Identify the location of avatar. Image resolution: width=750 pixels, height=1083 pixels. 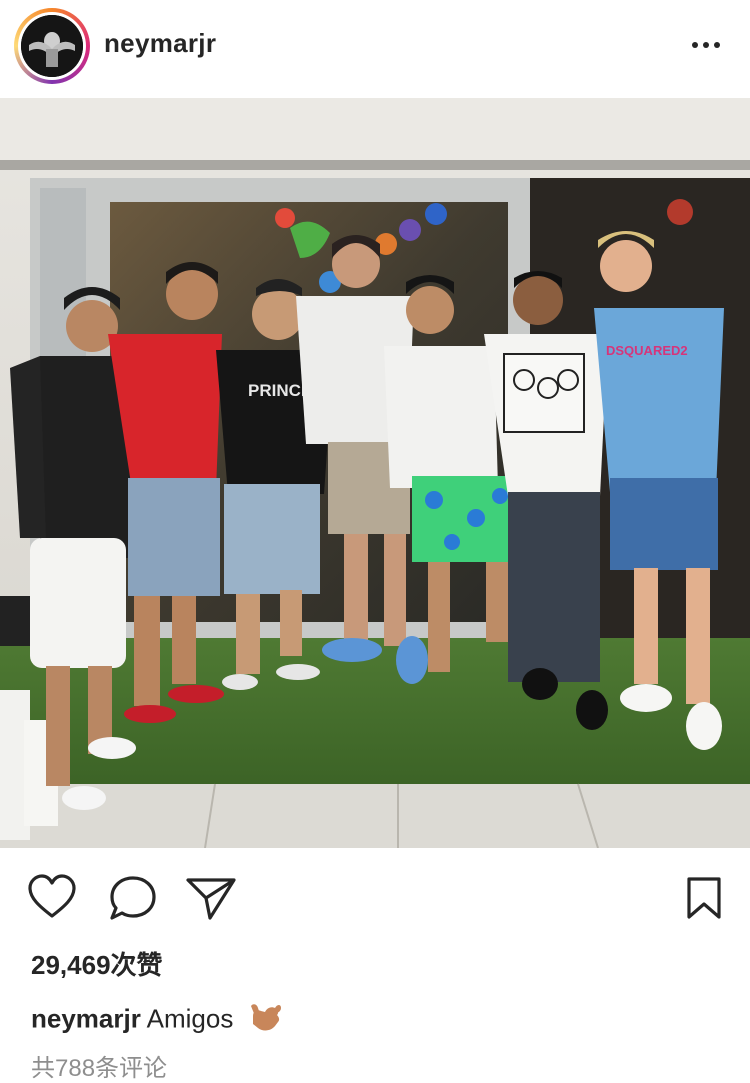
(52, 46).